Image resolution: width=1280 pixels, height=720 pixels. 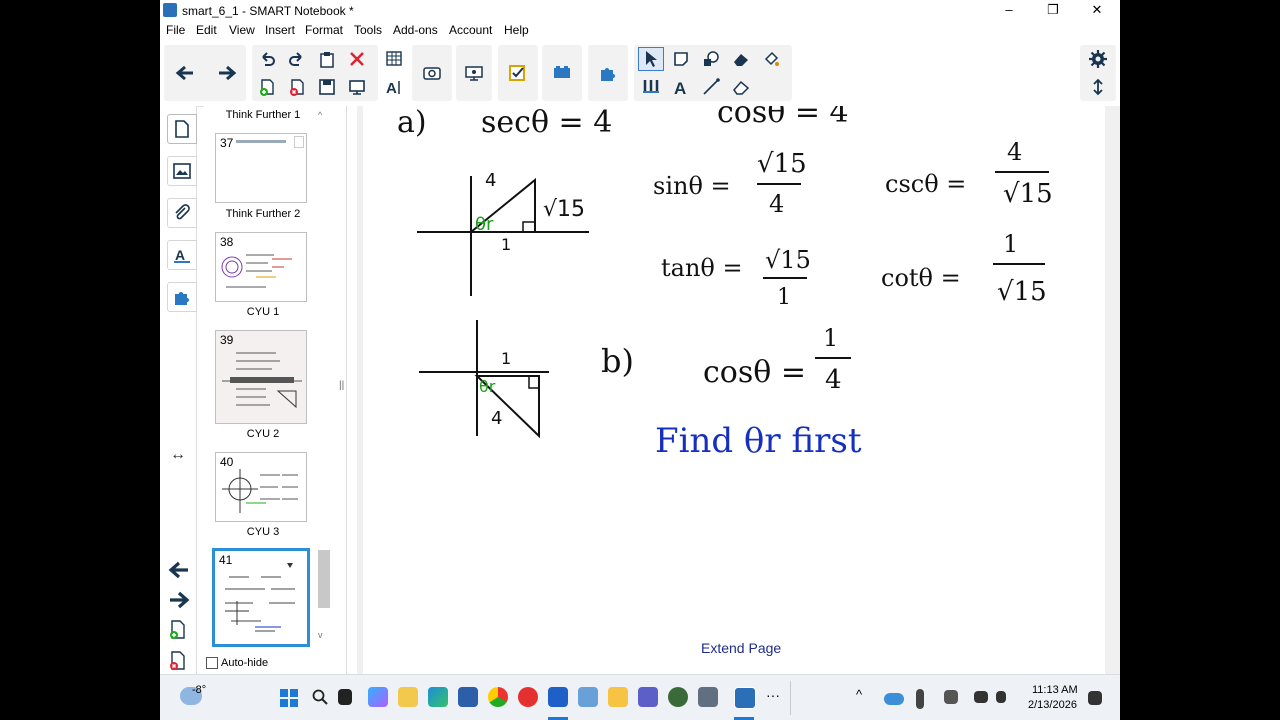 What do you see at coordinates (773, 695) in the screenshot?
I see `more-apps-icon: ···` at bounding box center [773, 695].